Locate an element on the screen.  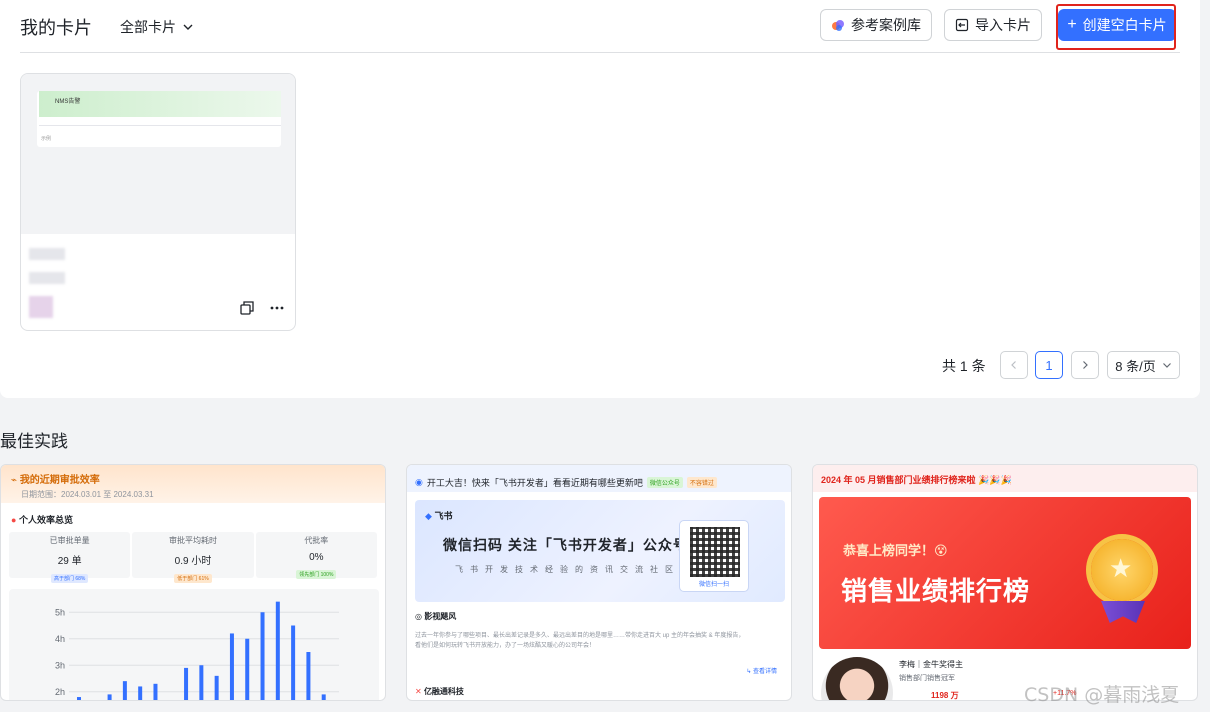
y-tick-label: 2h is located at coordinates (60, 692).